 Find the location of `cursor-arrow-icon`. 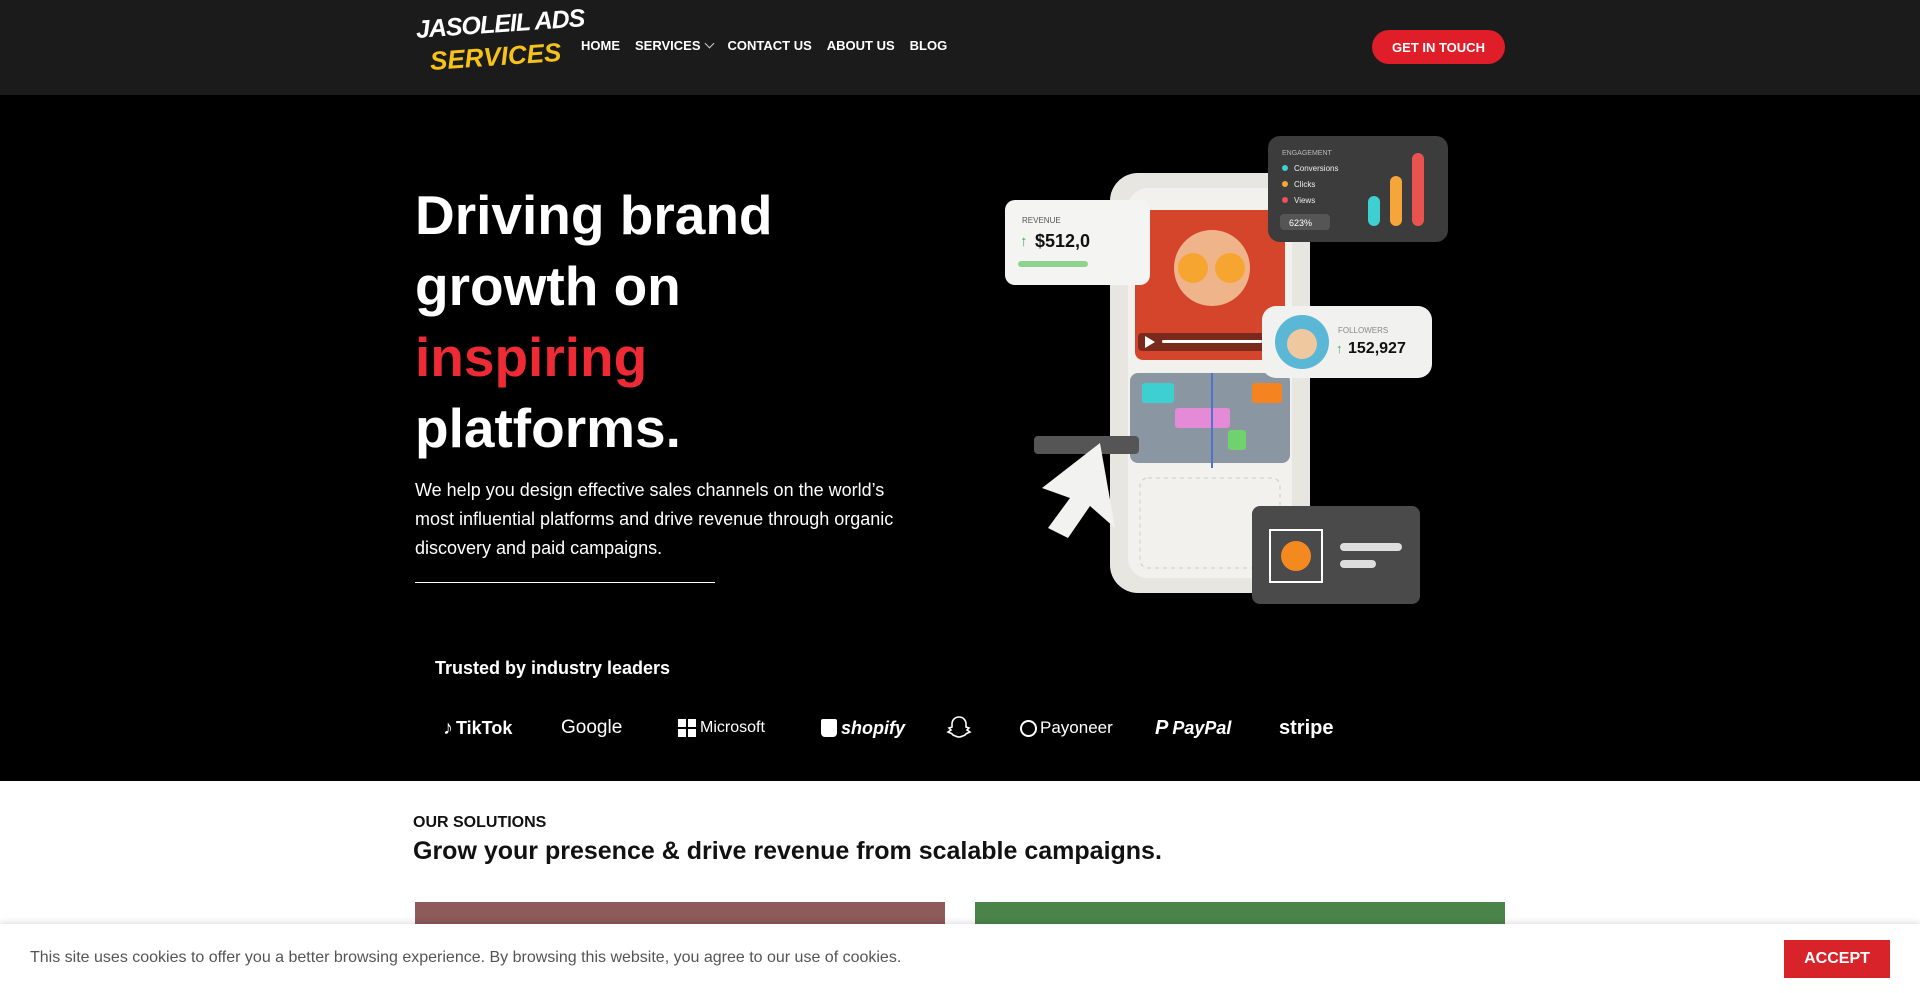

cursor-arrow-icon is located at coordinates (1078, 490).